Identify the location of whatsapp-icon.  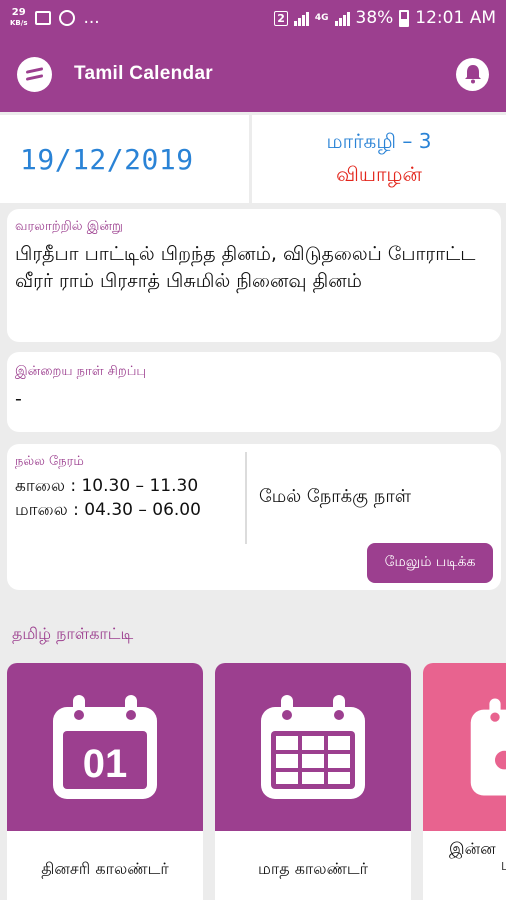
(67, 18).